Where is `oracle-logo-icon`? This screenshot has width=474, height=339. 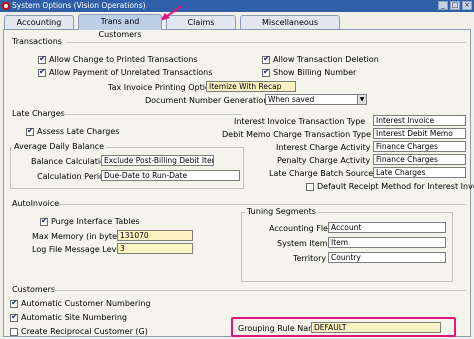 oracle-logo-icon is located at coordinates (6, 6).